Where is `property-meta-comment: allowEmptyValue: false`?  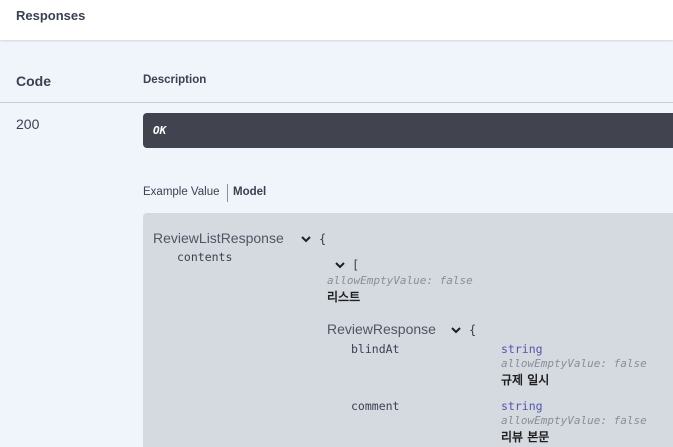 property-meta-comment: allowEmptyValue: false is located at coordinates (574, 420).